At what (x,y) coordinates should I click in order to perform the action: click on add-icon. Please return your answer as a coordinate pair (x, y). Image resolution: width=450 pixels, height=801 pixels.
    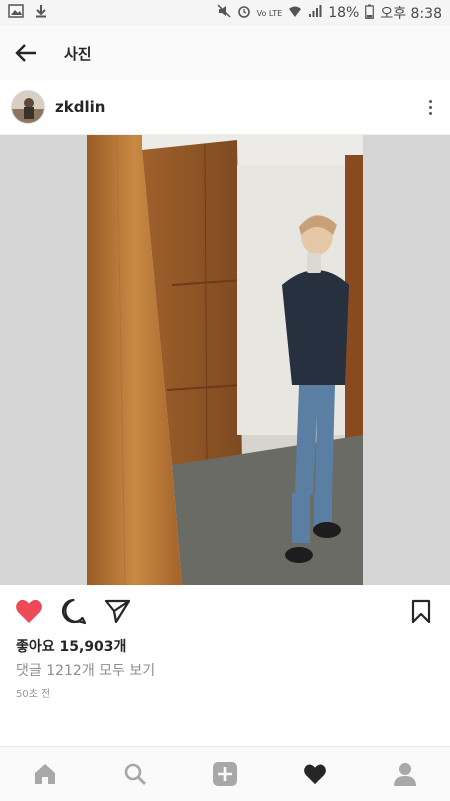
    Looking at the image, I should click on (225, 774).